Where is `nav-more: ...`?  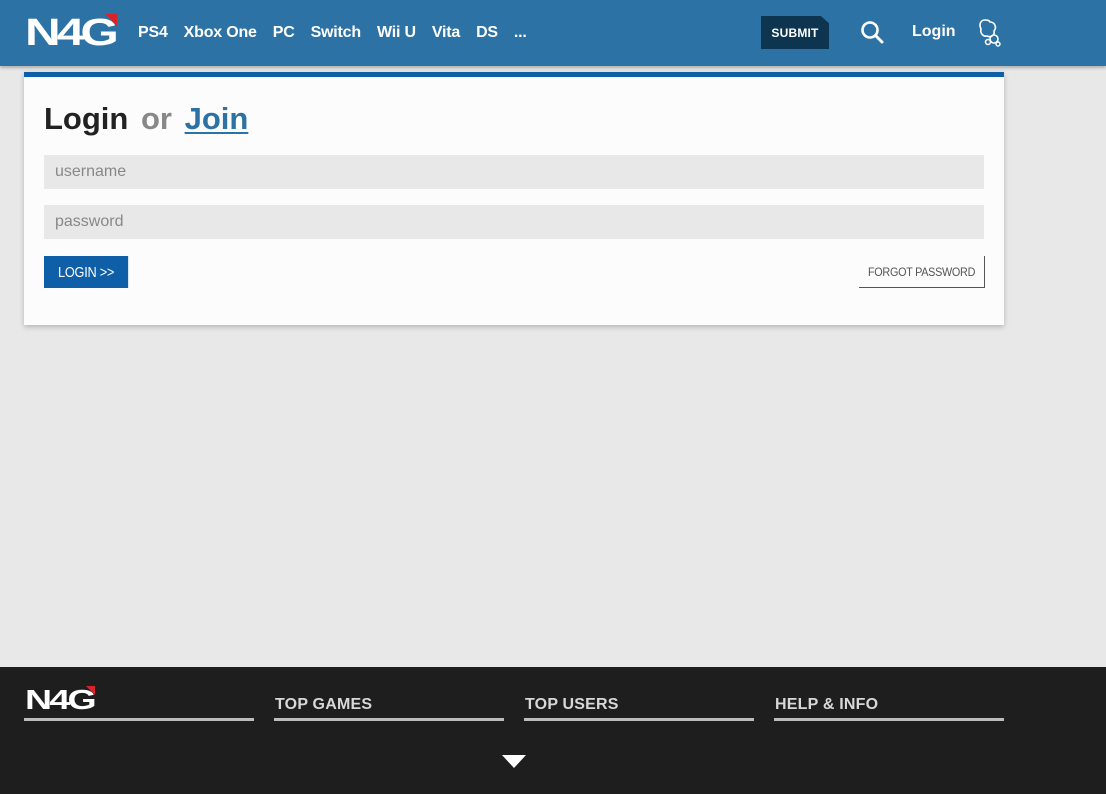 nav-more: ... is located at coordinates (520, 33).